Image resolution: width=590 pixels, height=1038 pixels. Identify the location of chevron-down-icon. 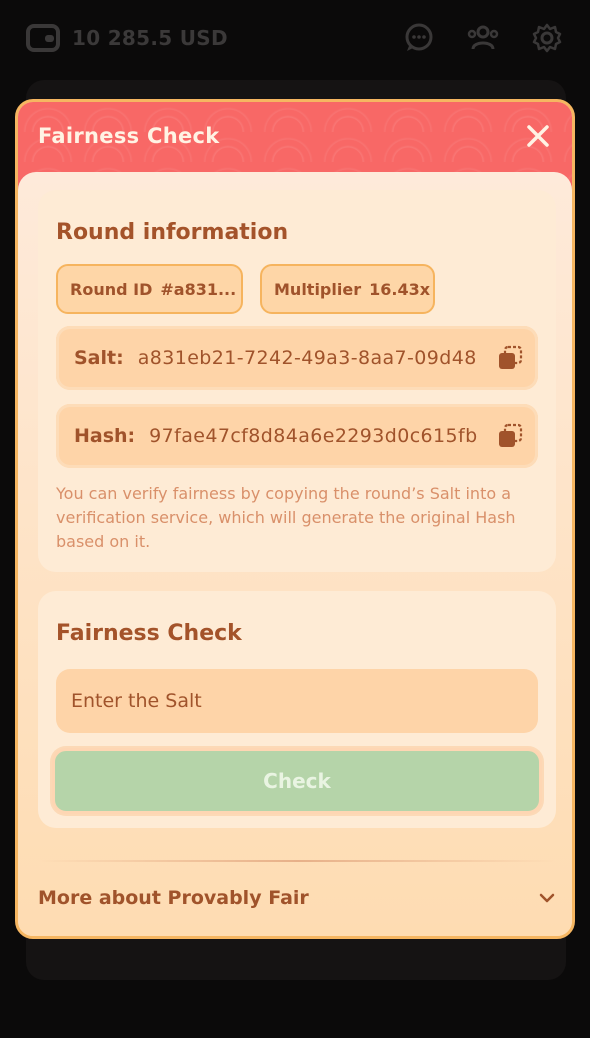
(547, 898).